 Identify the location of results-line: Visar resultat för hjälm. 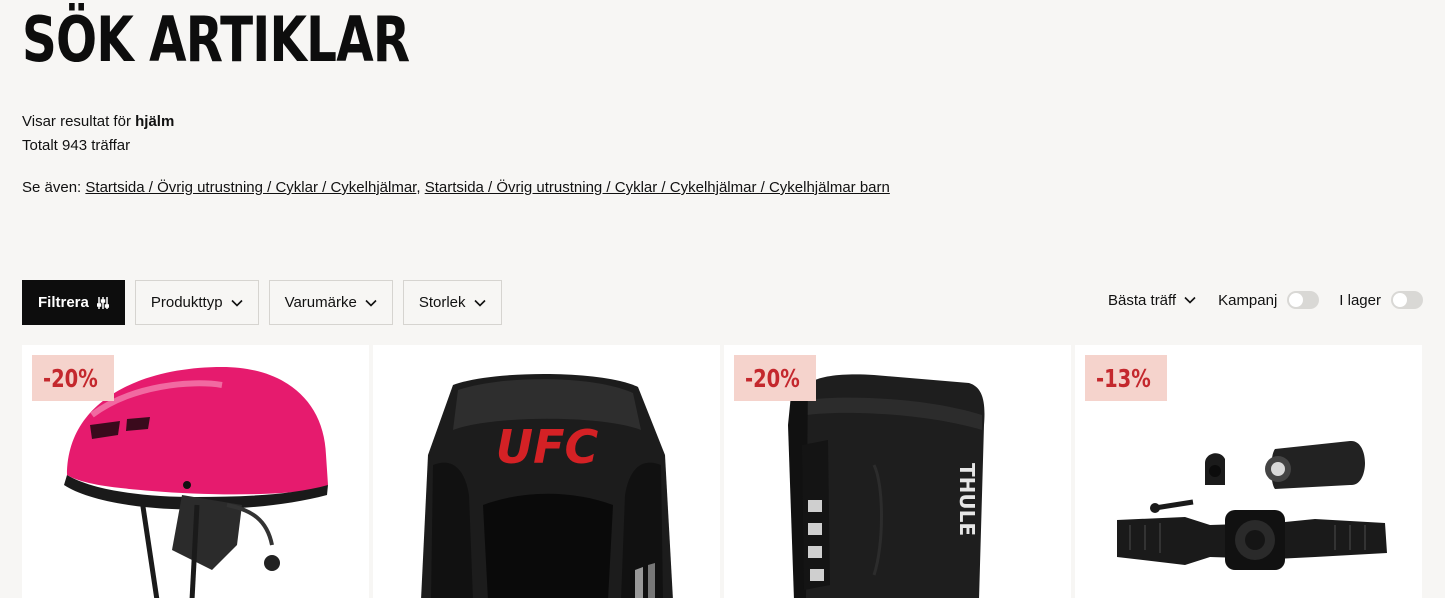
(98, 122).